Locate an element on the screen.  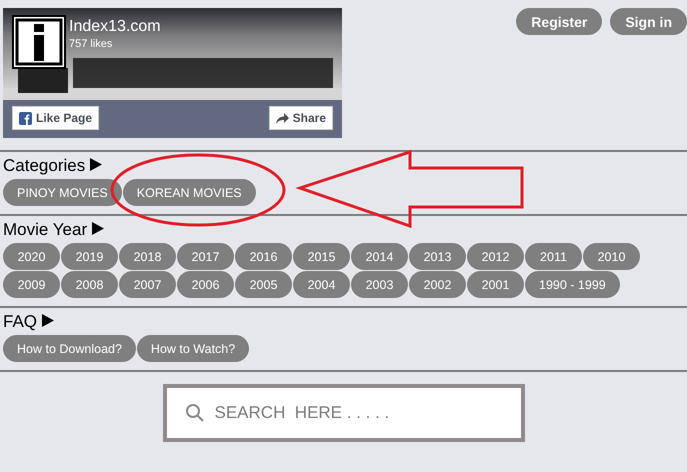
share-arrow-icon is located at coordinates (282, 118).